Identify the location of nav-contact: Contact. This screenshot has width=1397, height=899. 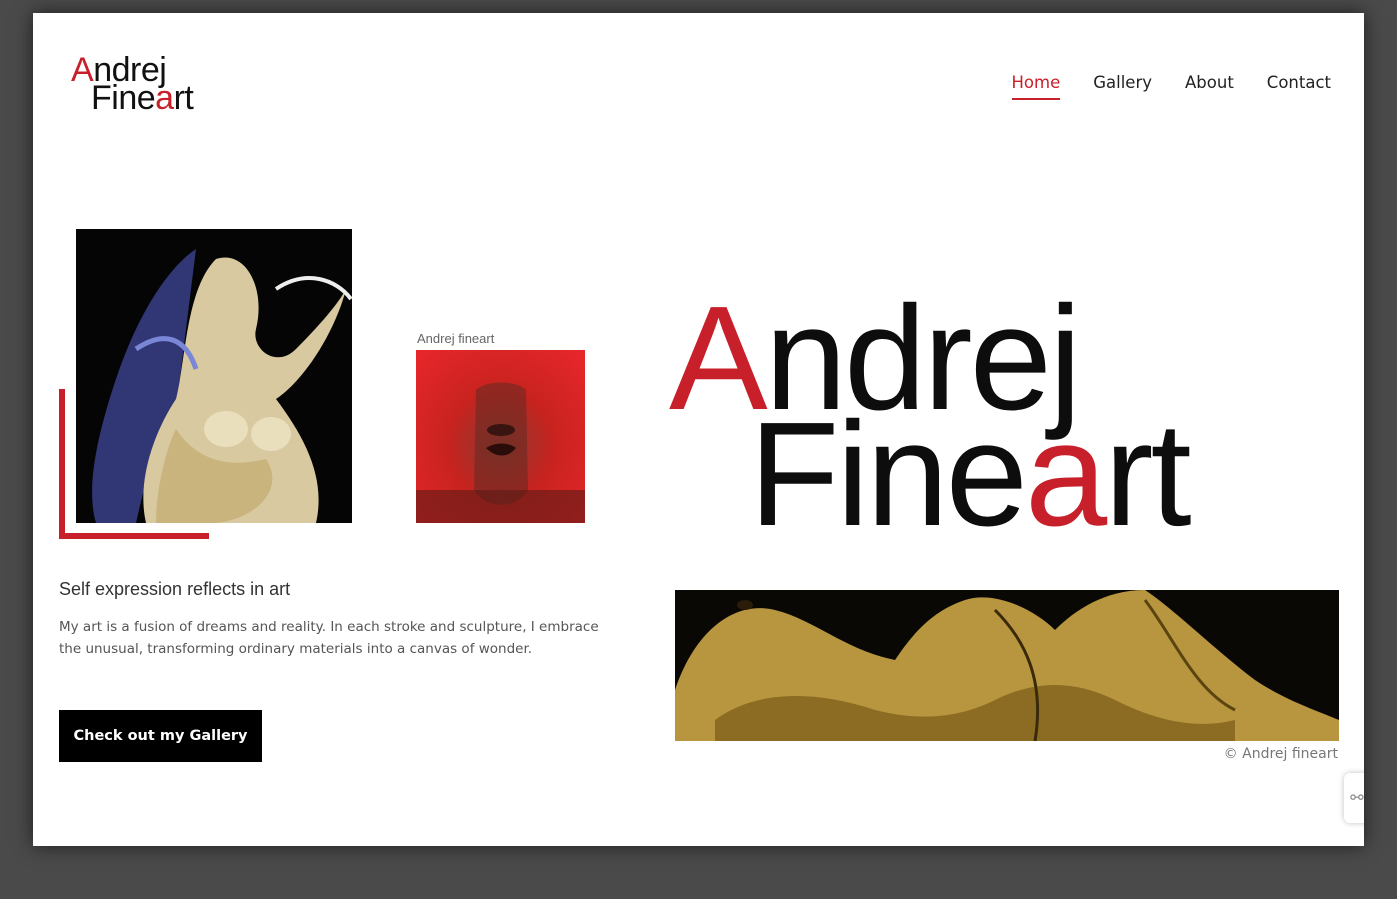
(1299, 86).